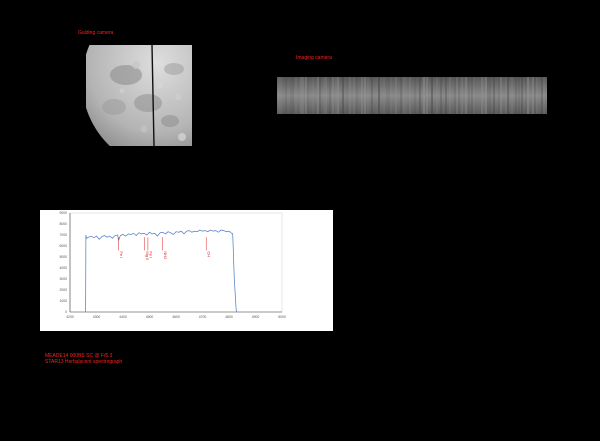 This screenshot has width=600, height=441. Describe the element at coordinates (165, 248) in the screenshot. I see `annotation-layer: Fe I Mg IIFe I NH2 CH` at that location.